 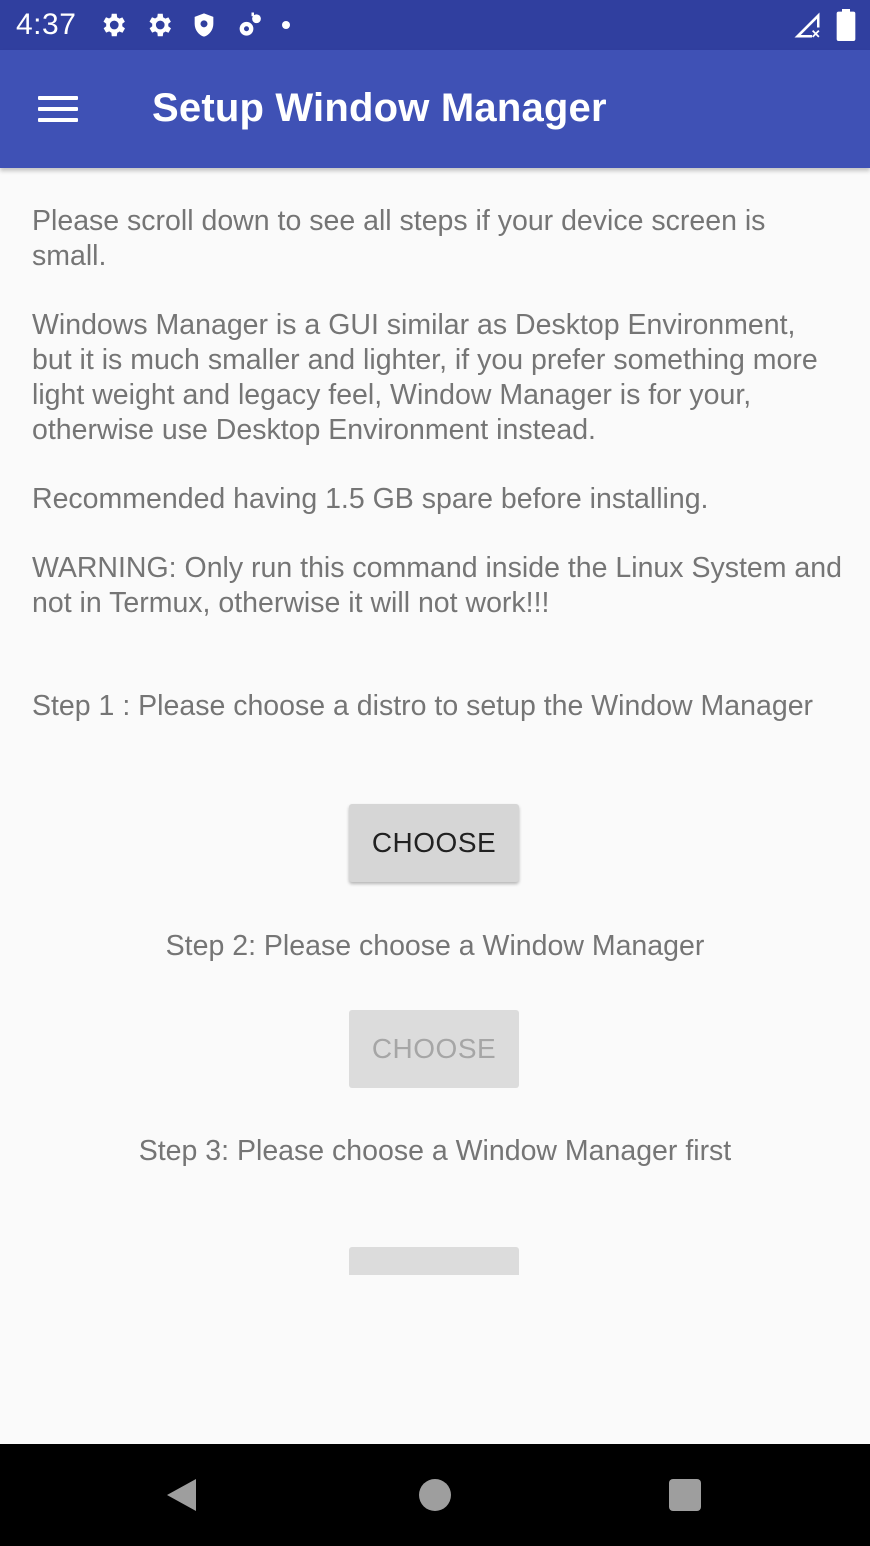 I want to click on step-2-label: Step 2: Please choose a Window Manager, so click(x=435, y=946).